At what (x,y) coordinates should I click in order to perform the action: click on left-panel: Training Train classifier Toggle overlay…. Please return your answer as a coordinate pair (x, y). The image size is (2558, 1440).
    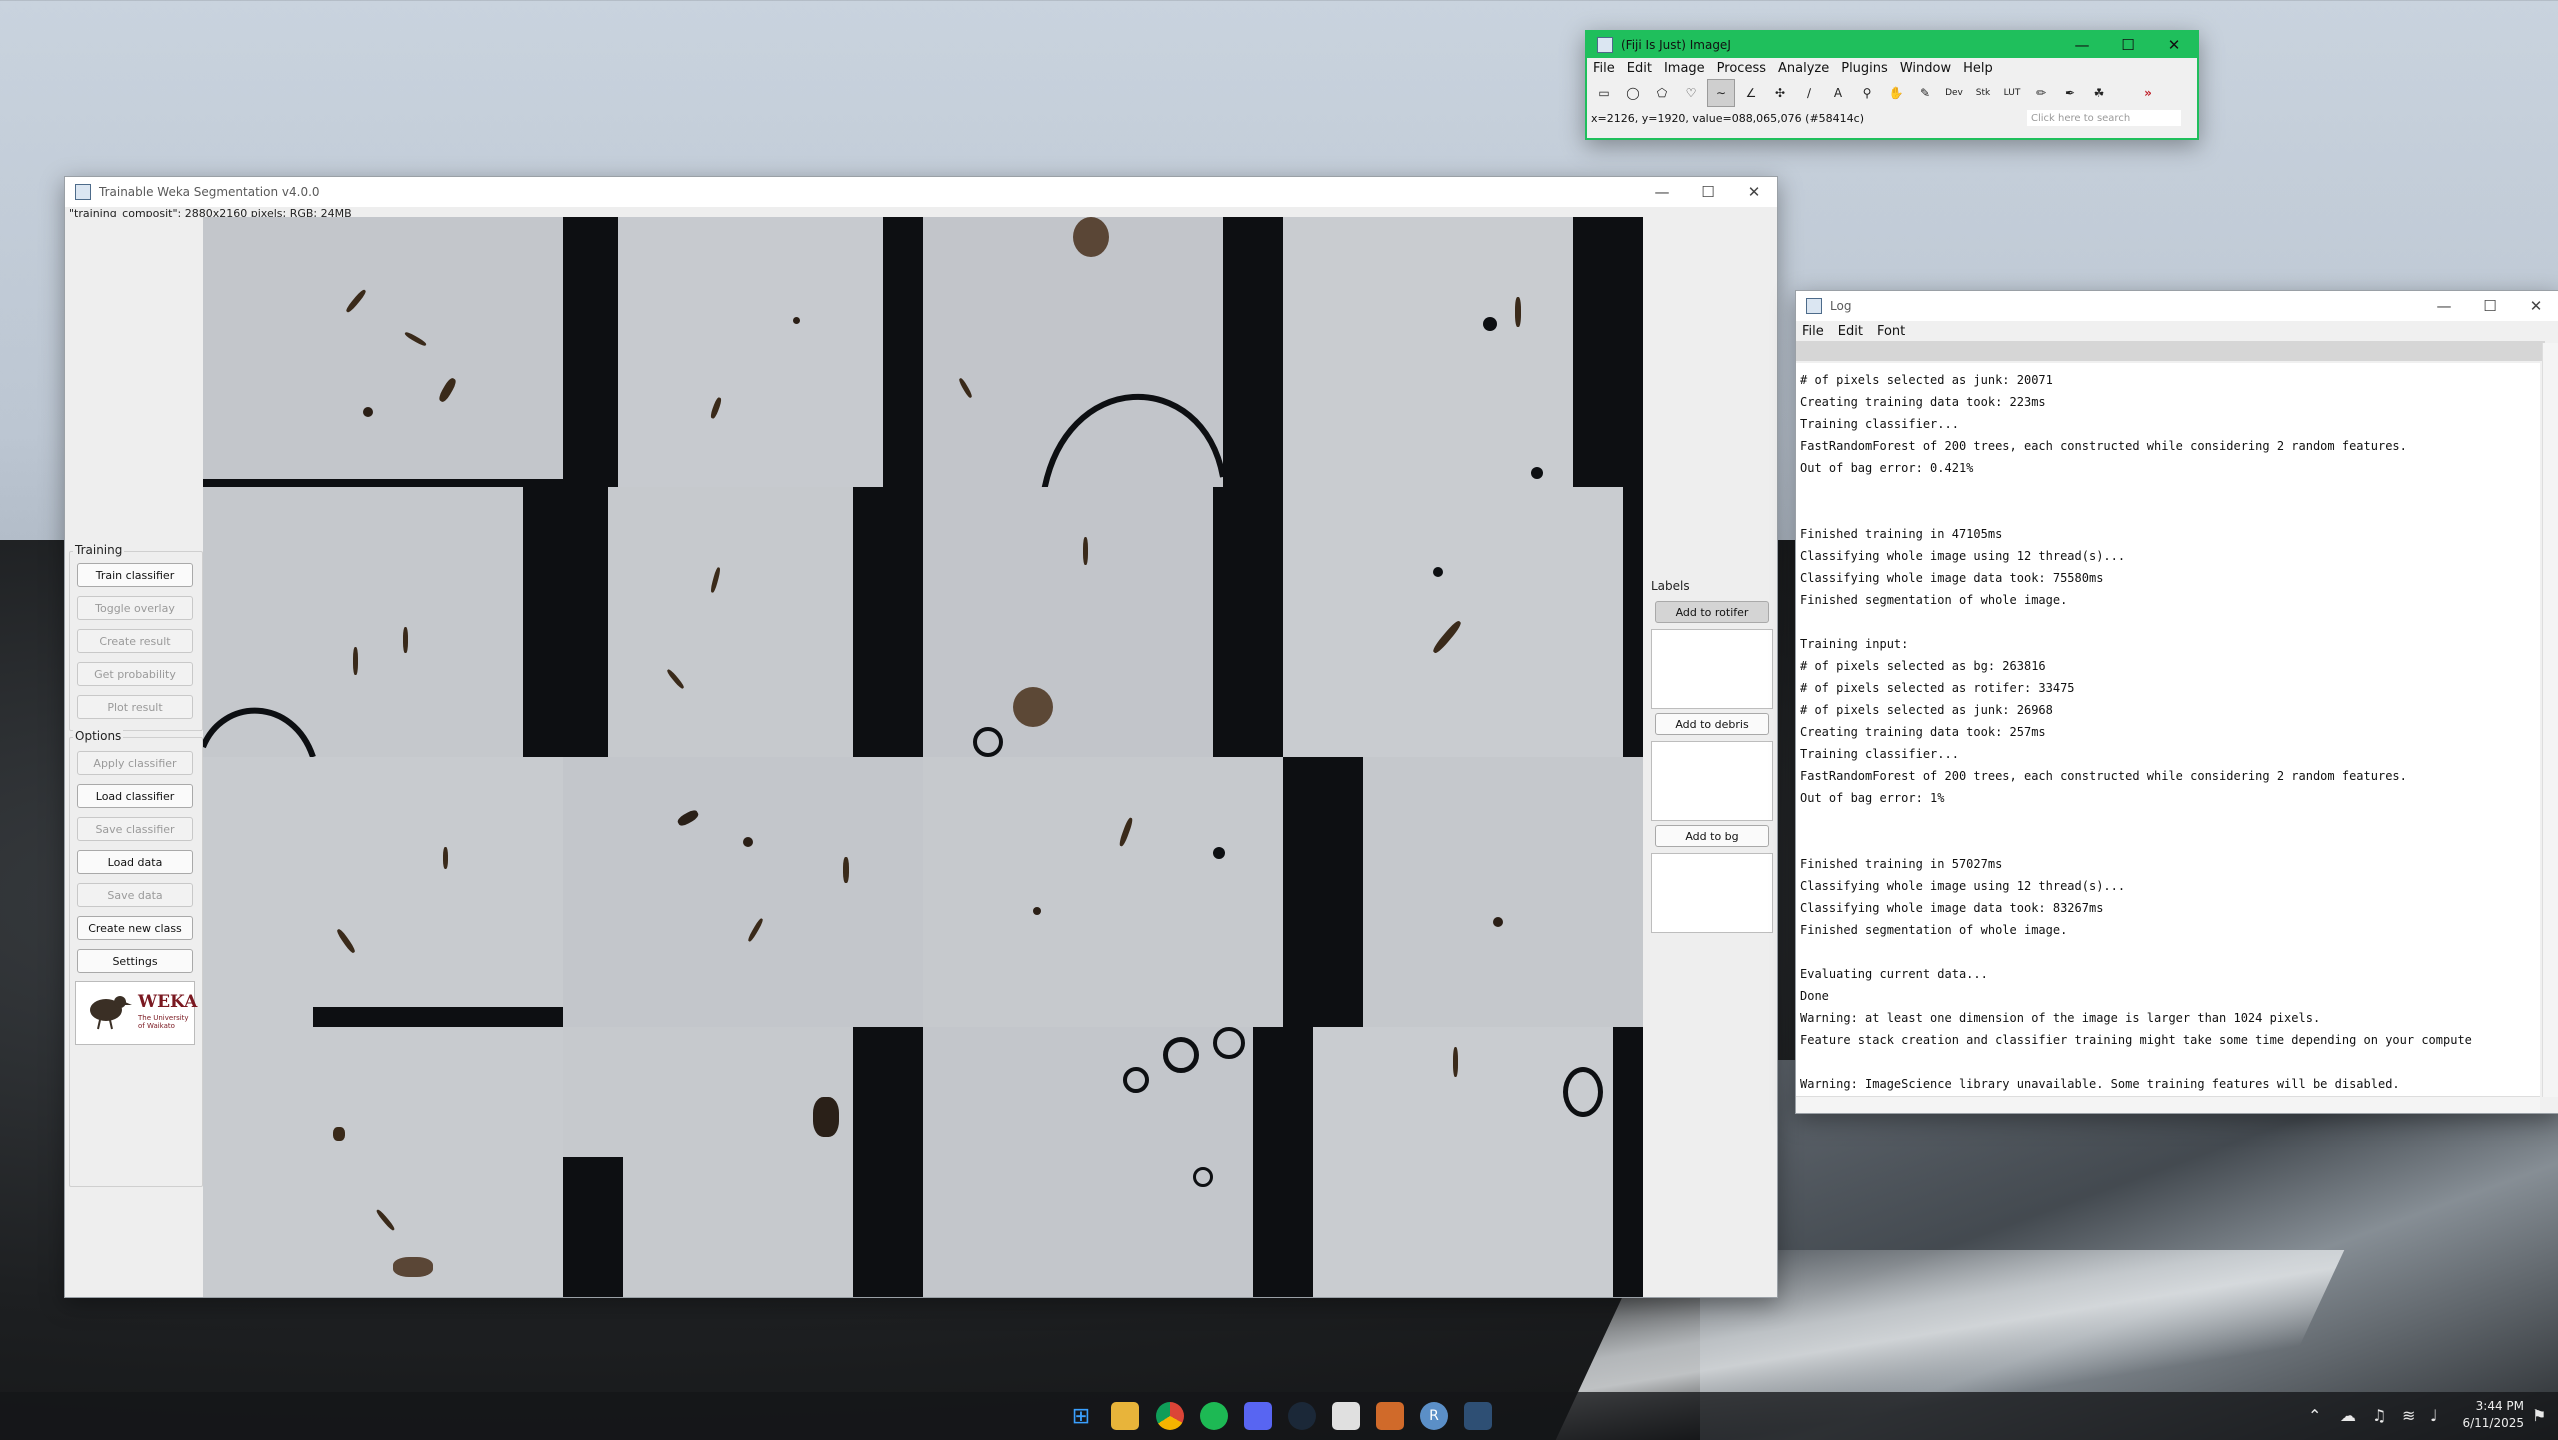
    Looking at the image, I should click on (134, 757).